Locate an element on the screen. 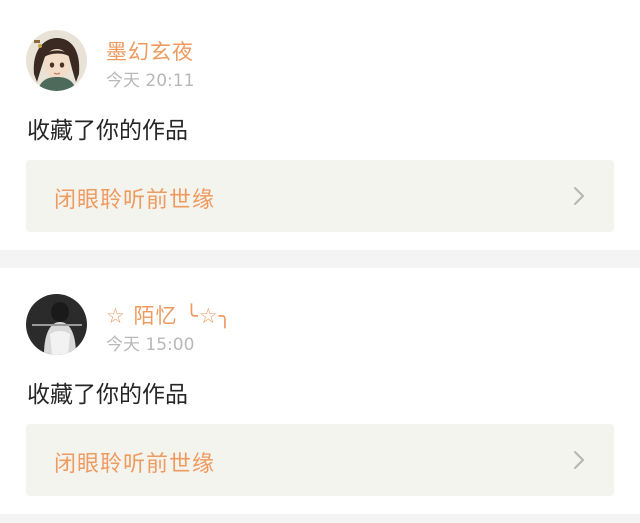 The image size is (640, 523). timestamp: 今天 15:00 is located at coordinates (150, 345).